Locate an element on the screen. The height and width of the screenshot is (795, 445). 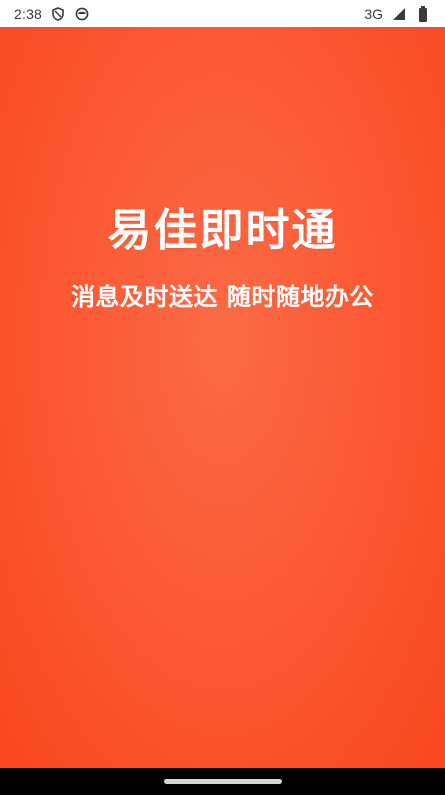
status-left: 2:38 is located at coordinates (52, 14).